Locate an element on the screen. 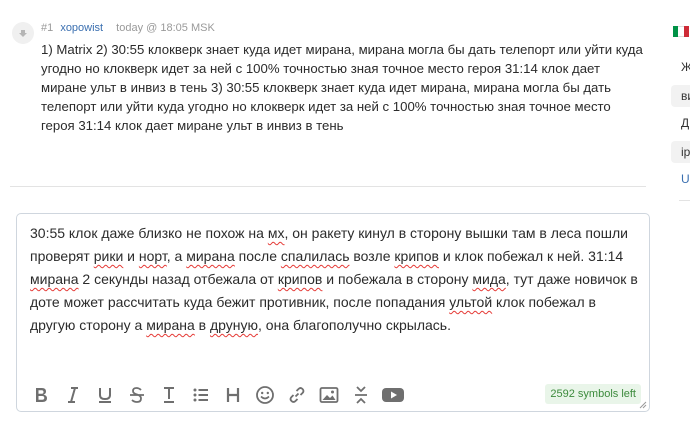 The width and height of the screenshot is (690, 429). bold-icon is located at coordinates (41, 395).